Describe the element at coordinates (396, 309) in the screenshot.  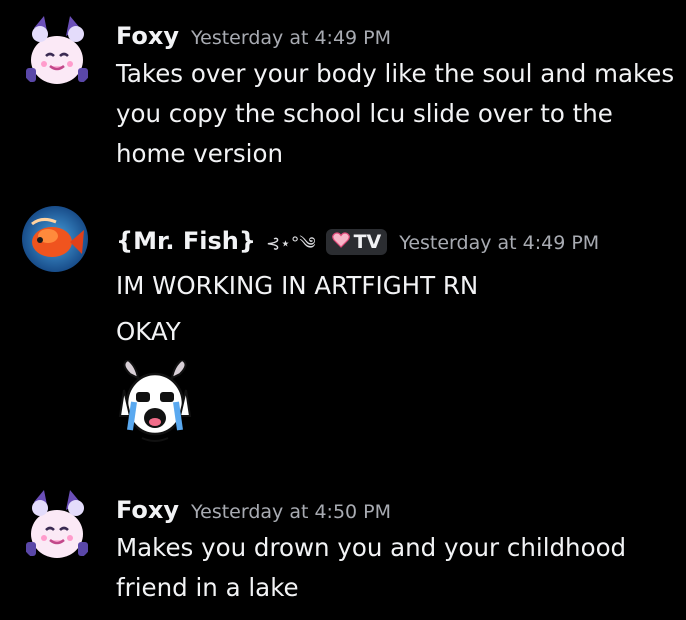
I see `message-content: IM WORKING IN ARTFIGHT RN OKAY` at that location.